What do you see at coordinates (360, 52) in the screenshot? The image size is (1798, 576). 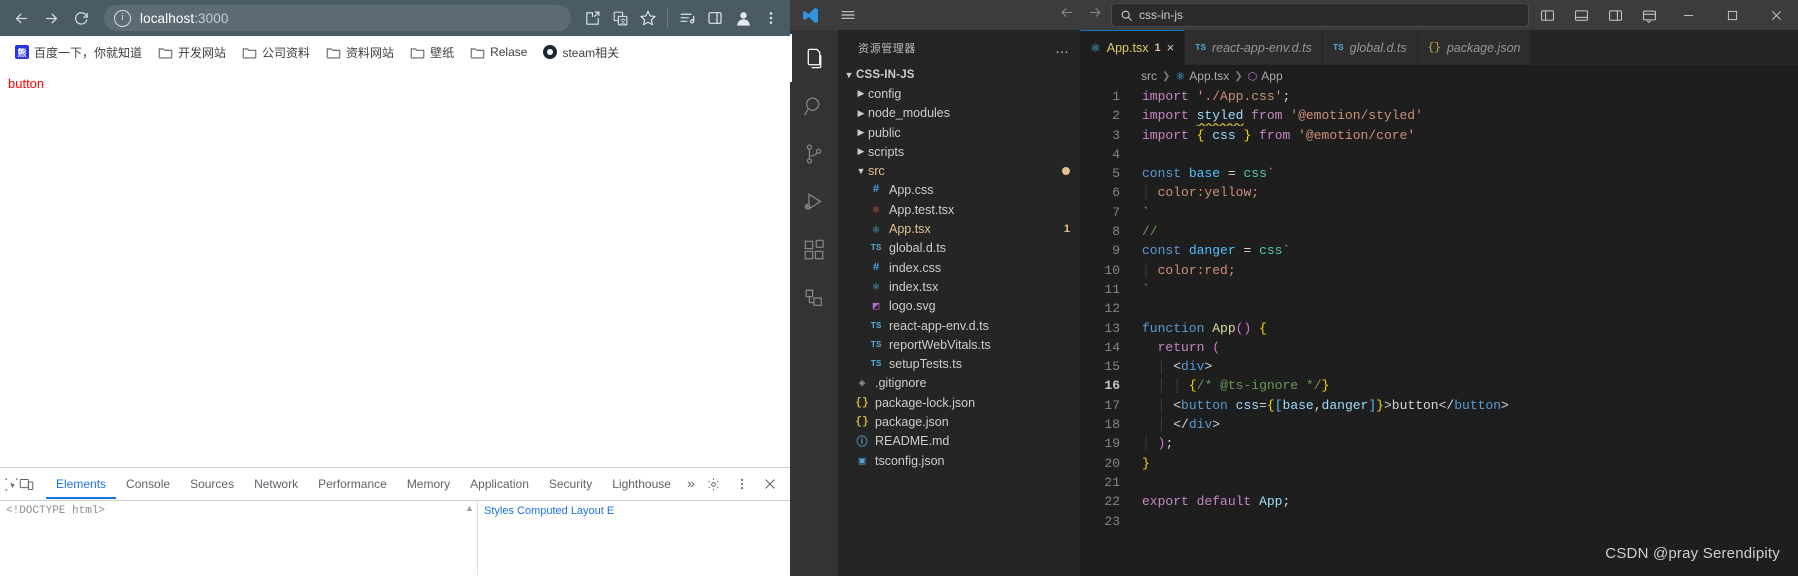 I see `bookmark-item: 资料网站` at bounding box center [360, 52].